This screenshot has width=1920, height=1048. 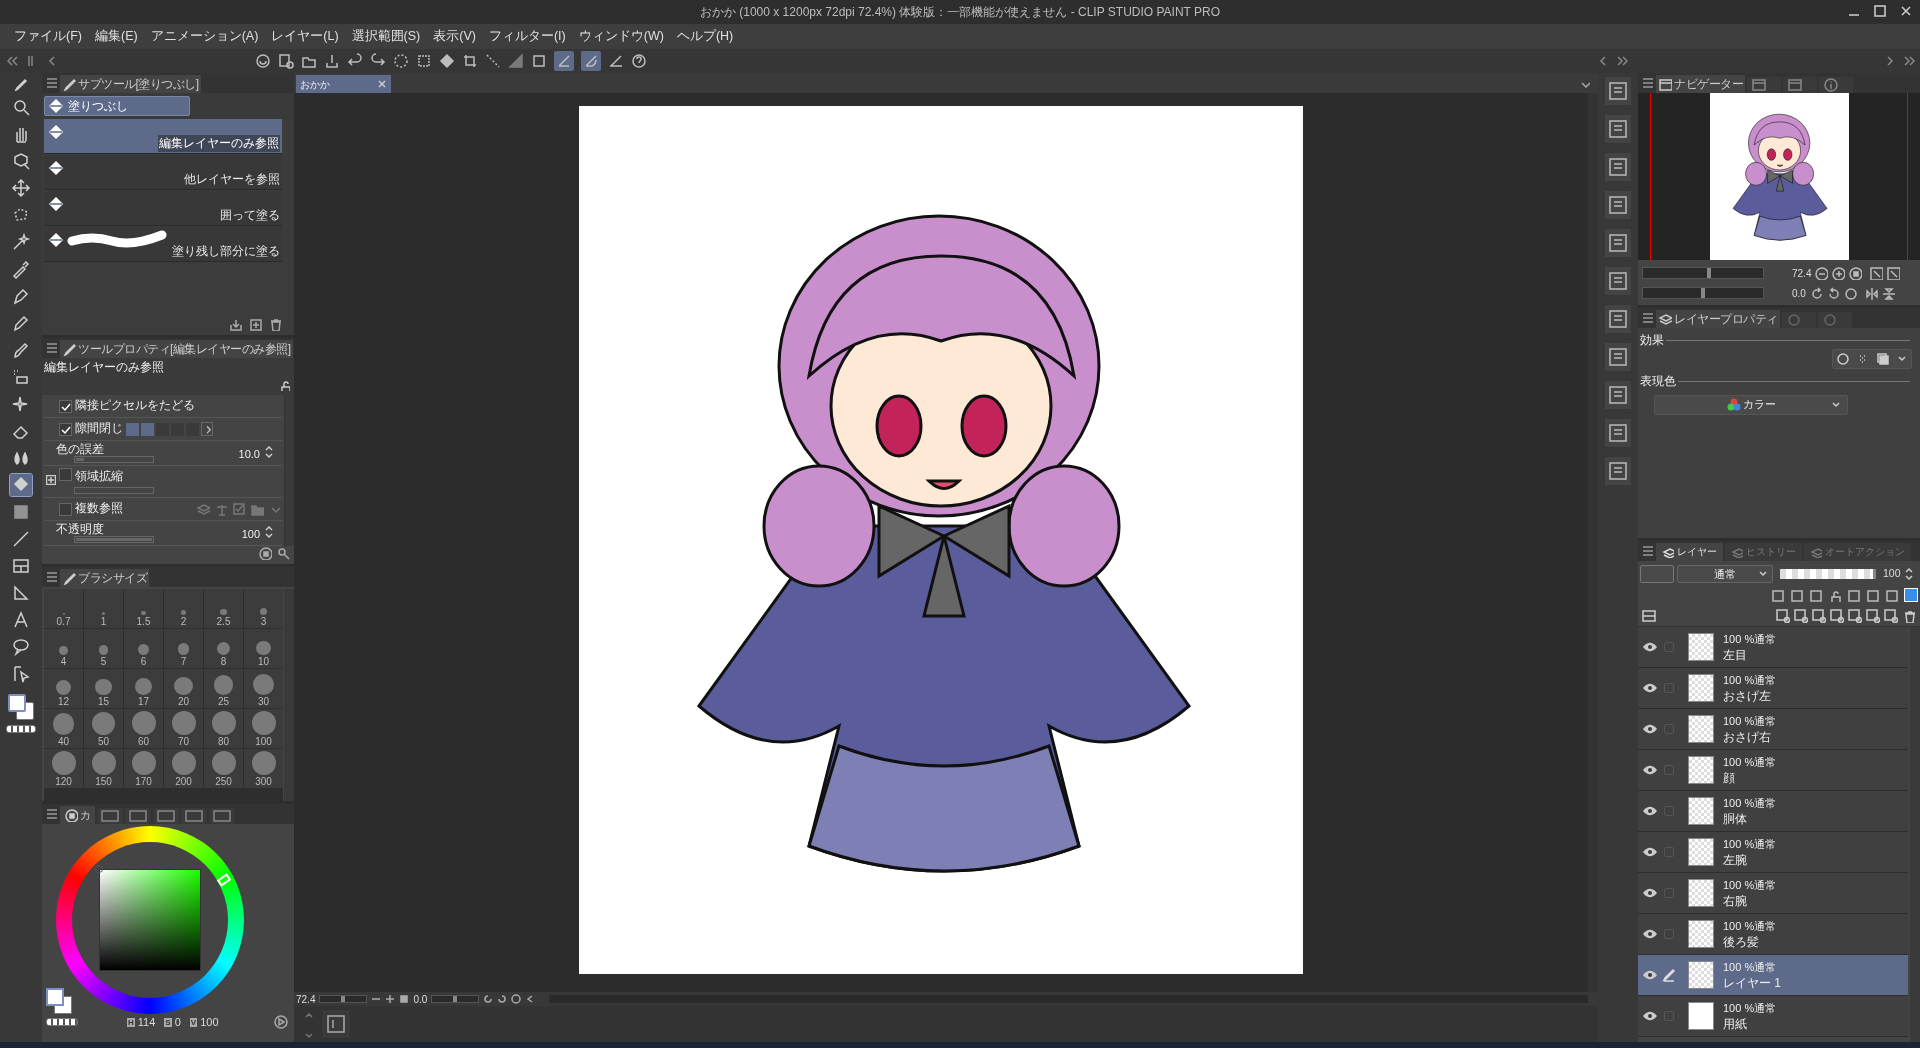 I want to click on subtool-group-tab: 塗りつぶし, so click(x=117, y=106).